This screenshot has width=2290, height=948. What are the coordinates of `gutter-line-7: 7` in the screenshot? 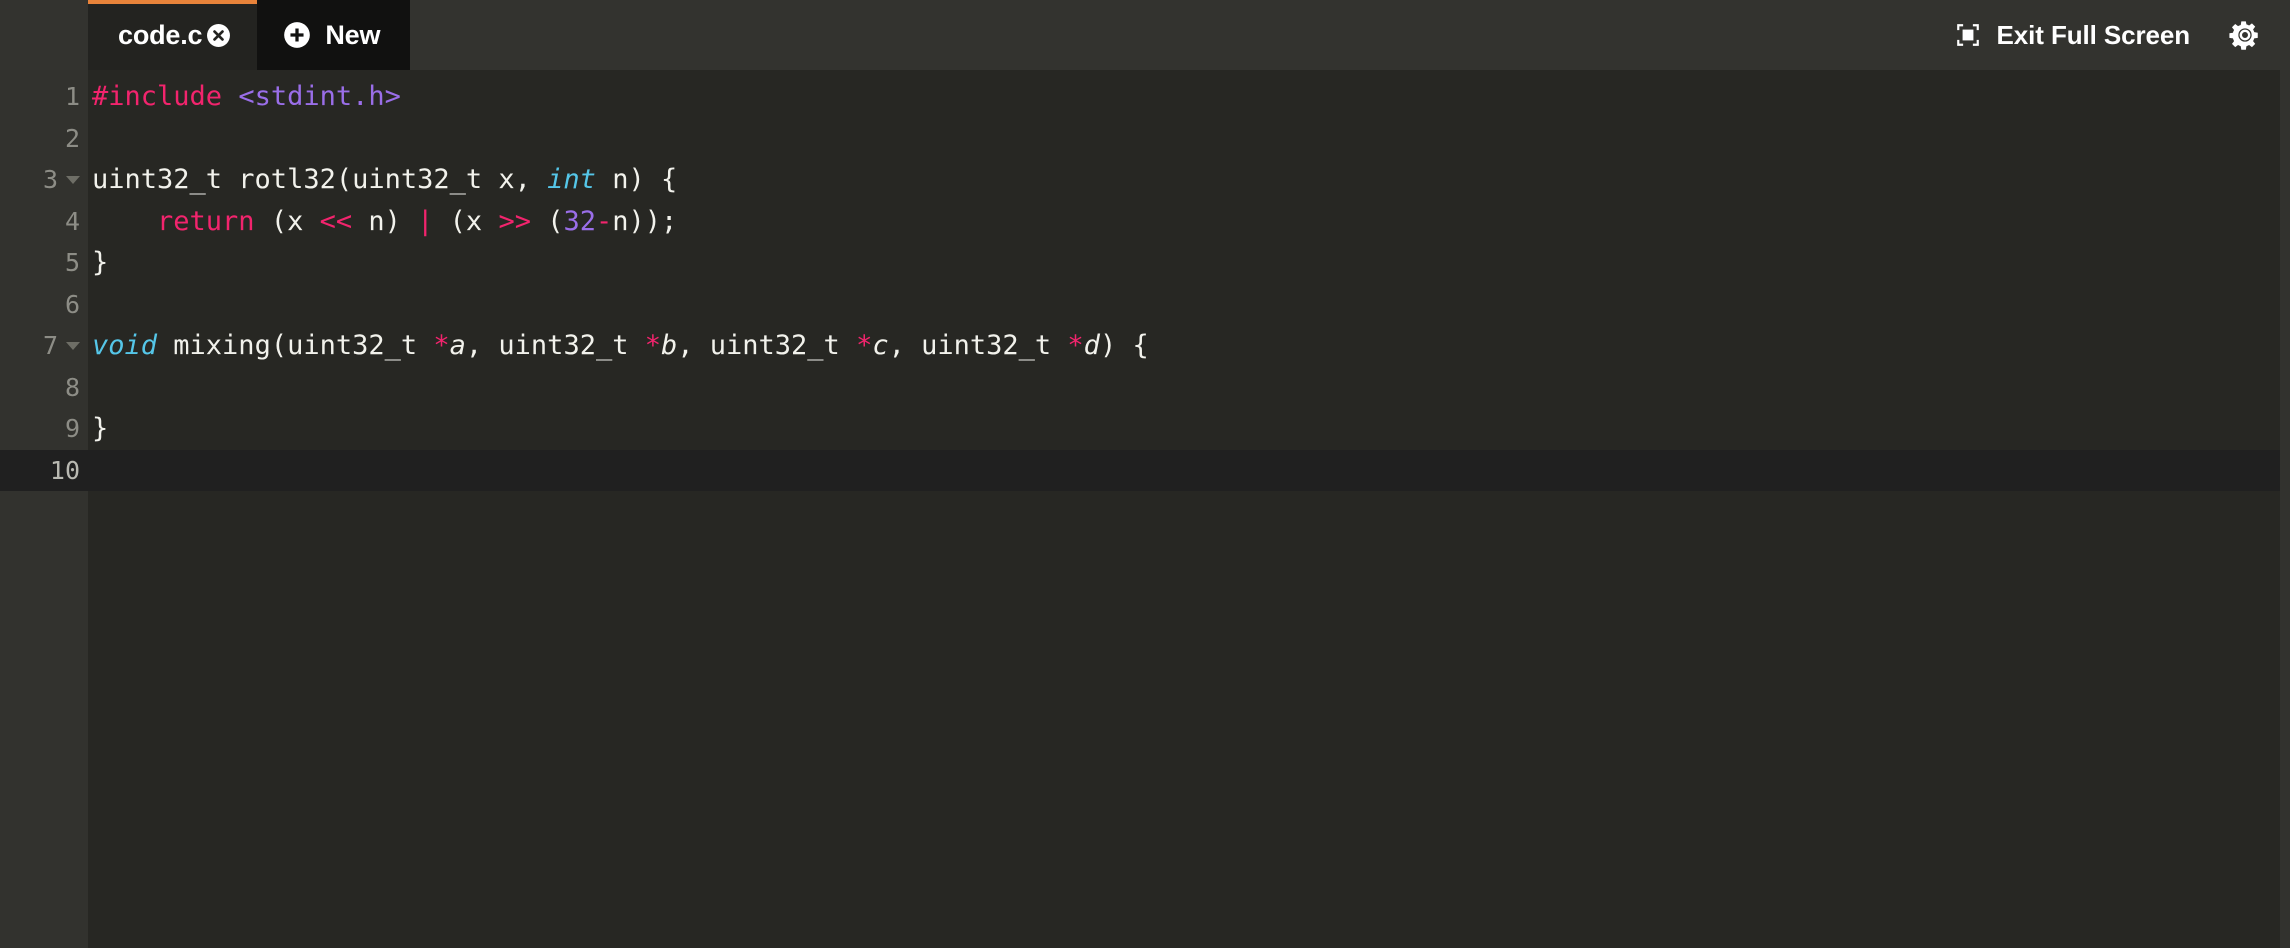 It's located at (44, 346).